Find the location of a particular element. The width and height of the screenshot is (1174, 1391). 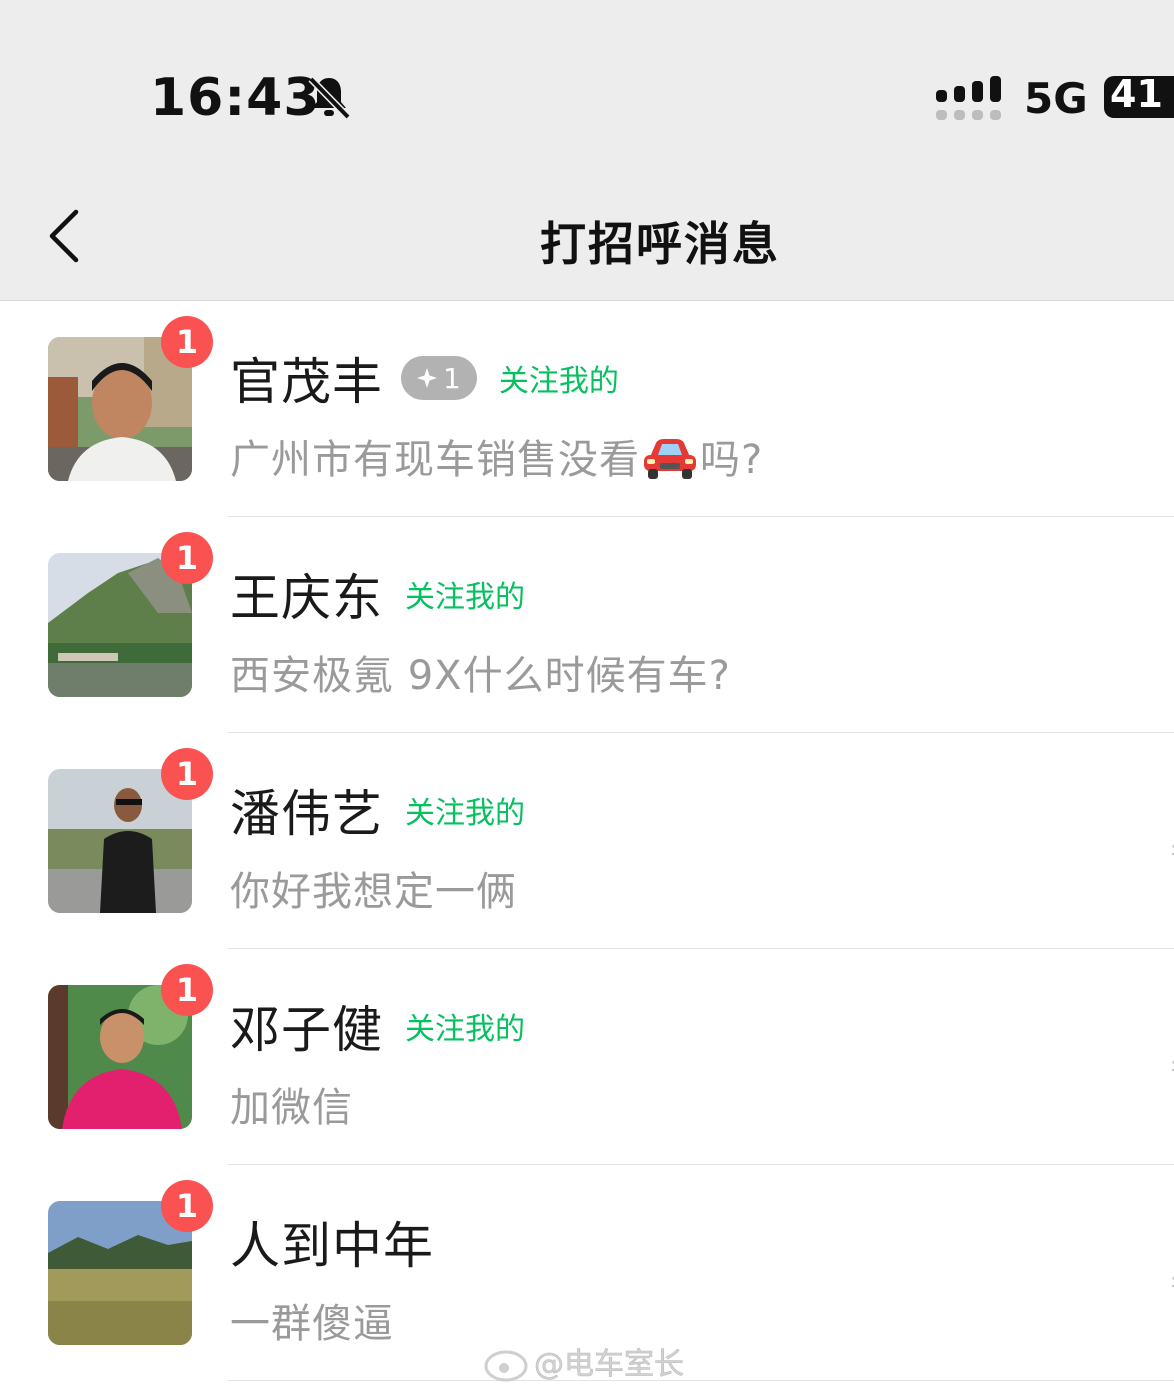

sparkle-icon is located at coordinates (427, 378).